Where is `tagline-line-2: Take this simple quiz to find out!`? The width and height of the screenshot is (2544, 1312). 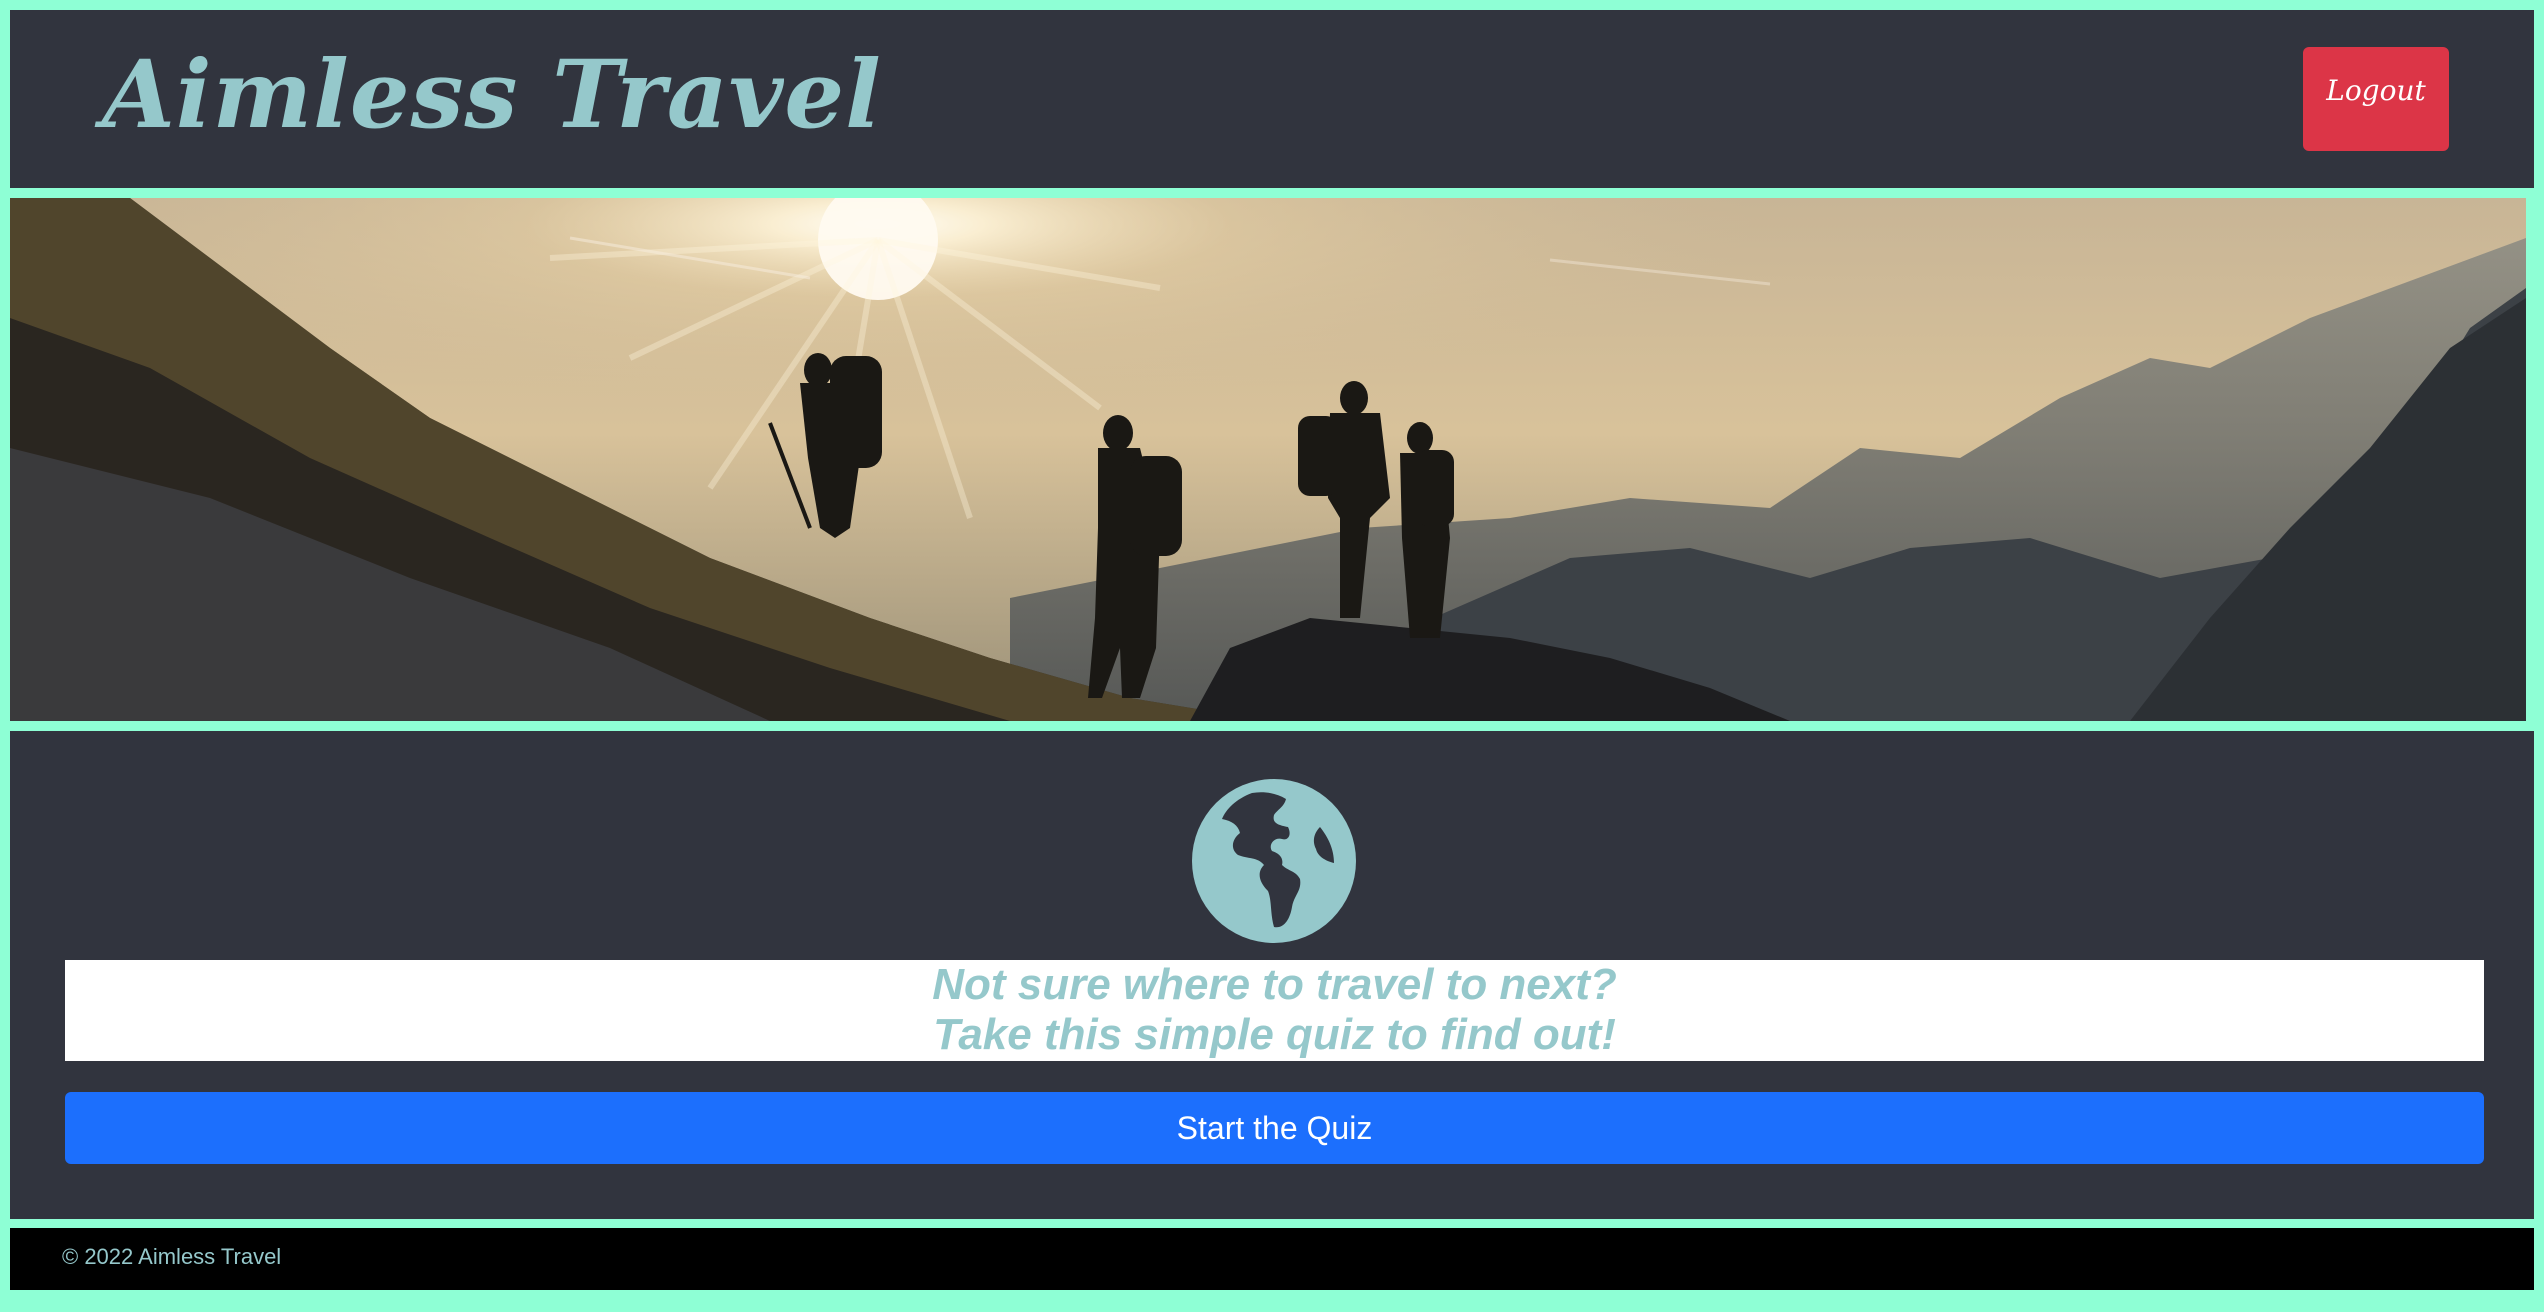 tagline-line-2: Take this simple quiz to find out! is located at coordinates (1274, 1034).